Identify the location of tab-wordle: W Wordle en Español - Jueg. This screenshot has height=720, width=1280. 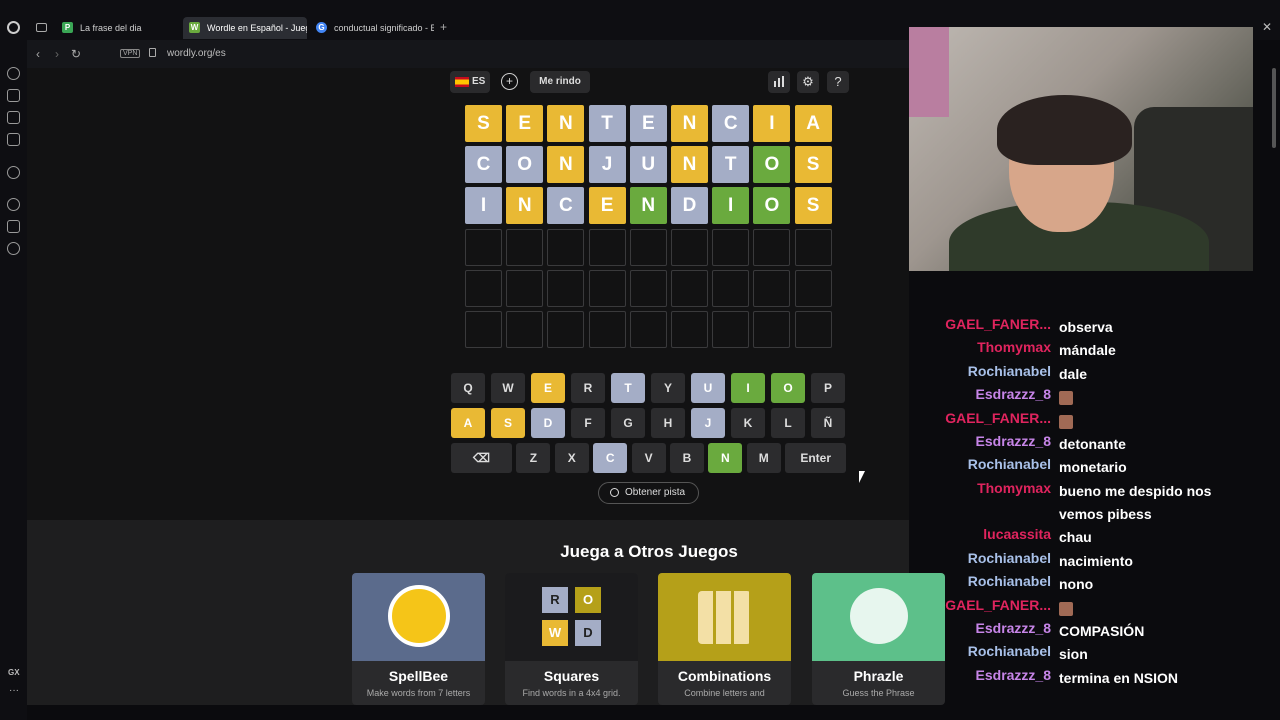
(245, 28).